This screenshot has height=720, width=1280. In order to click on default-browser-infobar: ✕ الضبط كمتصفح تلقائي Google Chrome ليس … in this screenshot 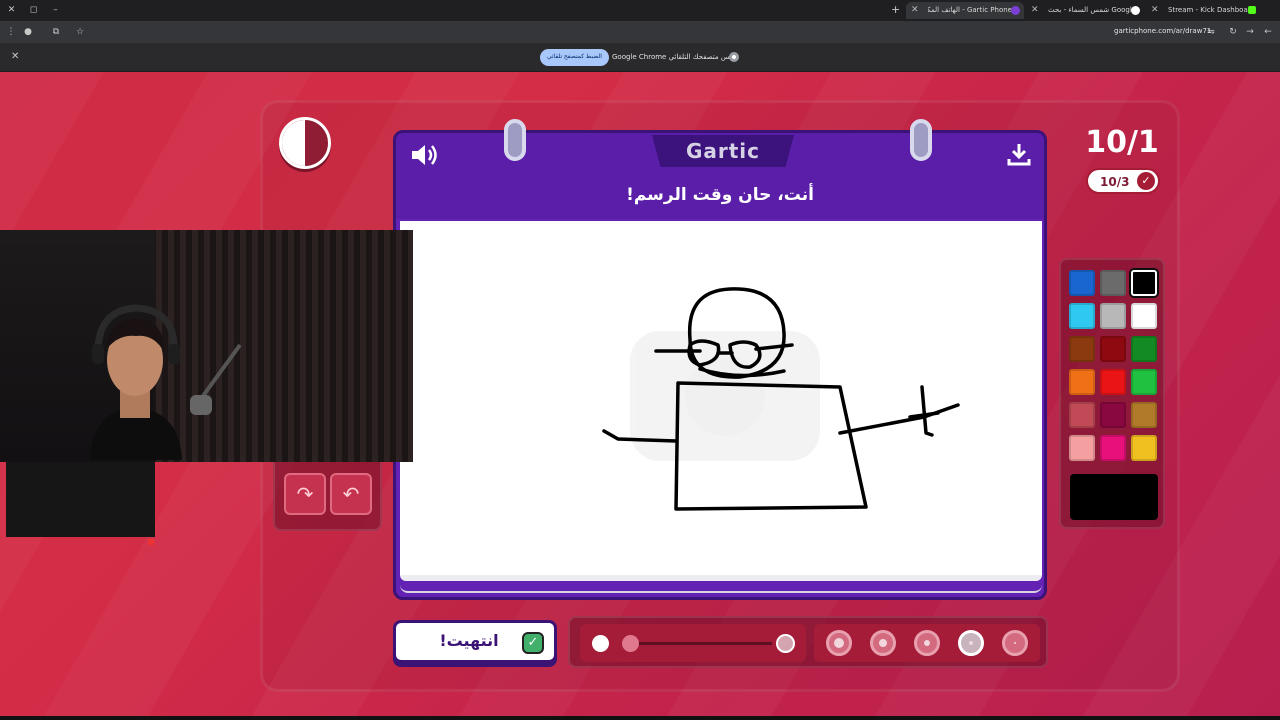, I will do `click(640, 57)`.